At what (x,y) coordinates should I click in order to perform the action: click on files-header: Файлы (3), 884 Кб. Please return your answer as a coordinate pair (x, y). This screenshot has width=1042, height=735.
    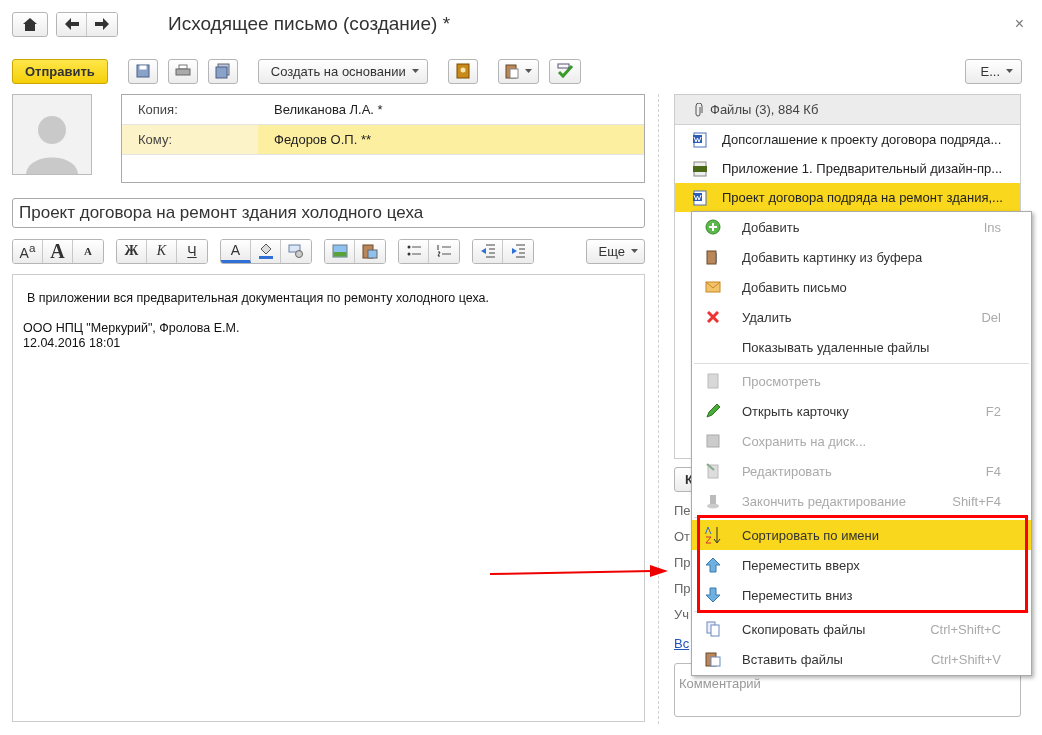
    Looking at the image, I should click on (764, 109).